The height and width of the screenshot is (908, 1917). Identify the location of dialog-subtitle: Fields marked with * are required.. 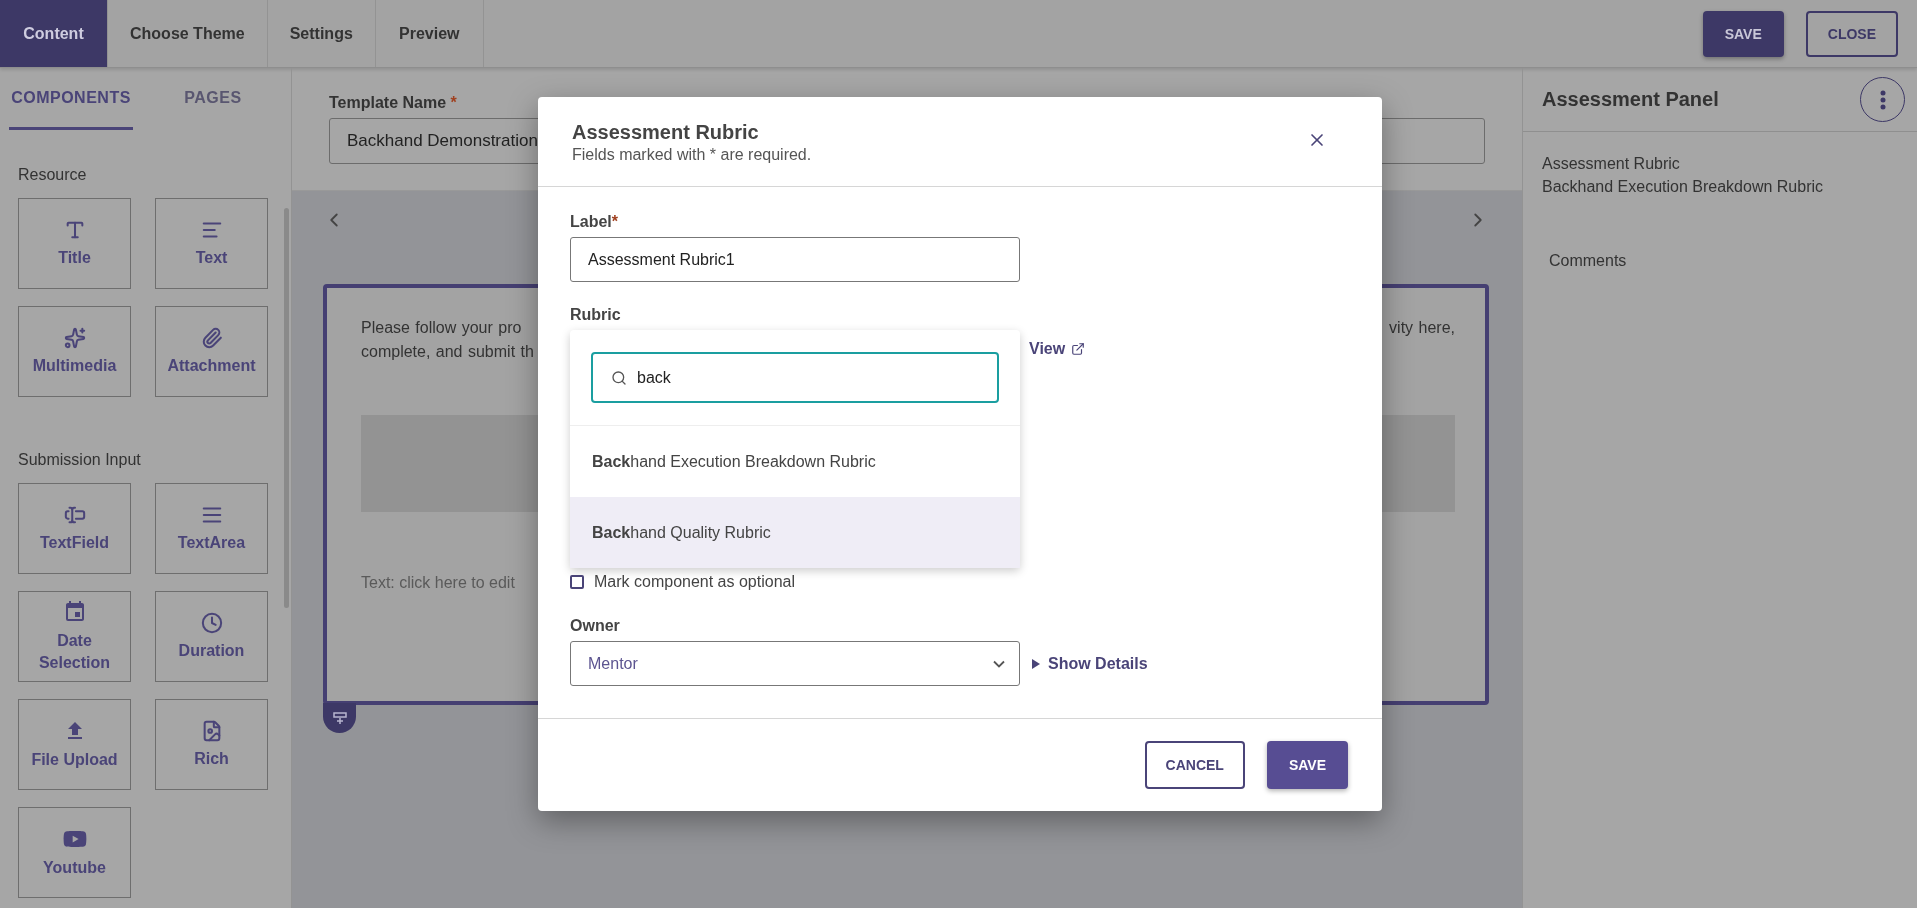
(692, 155).